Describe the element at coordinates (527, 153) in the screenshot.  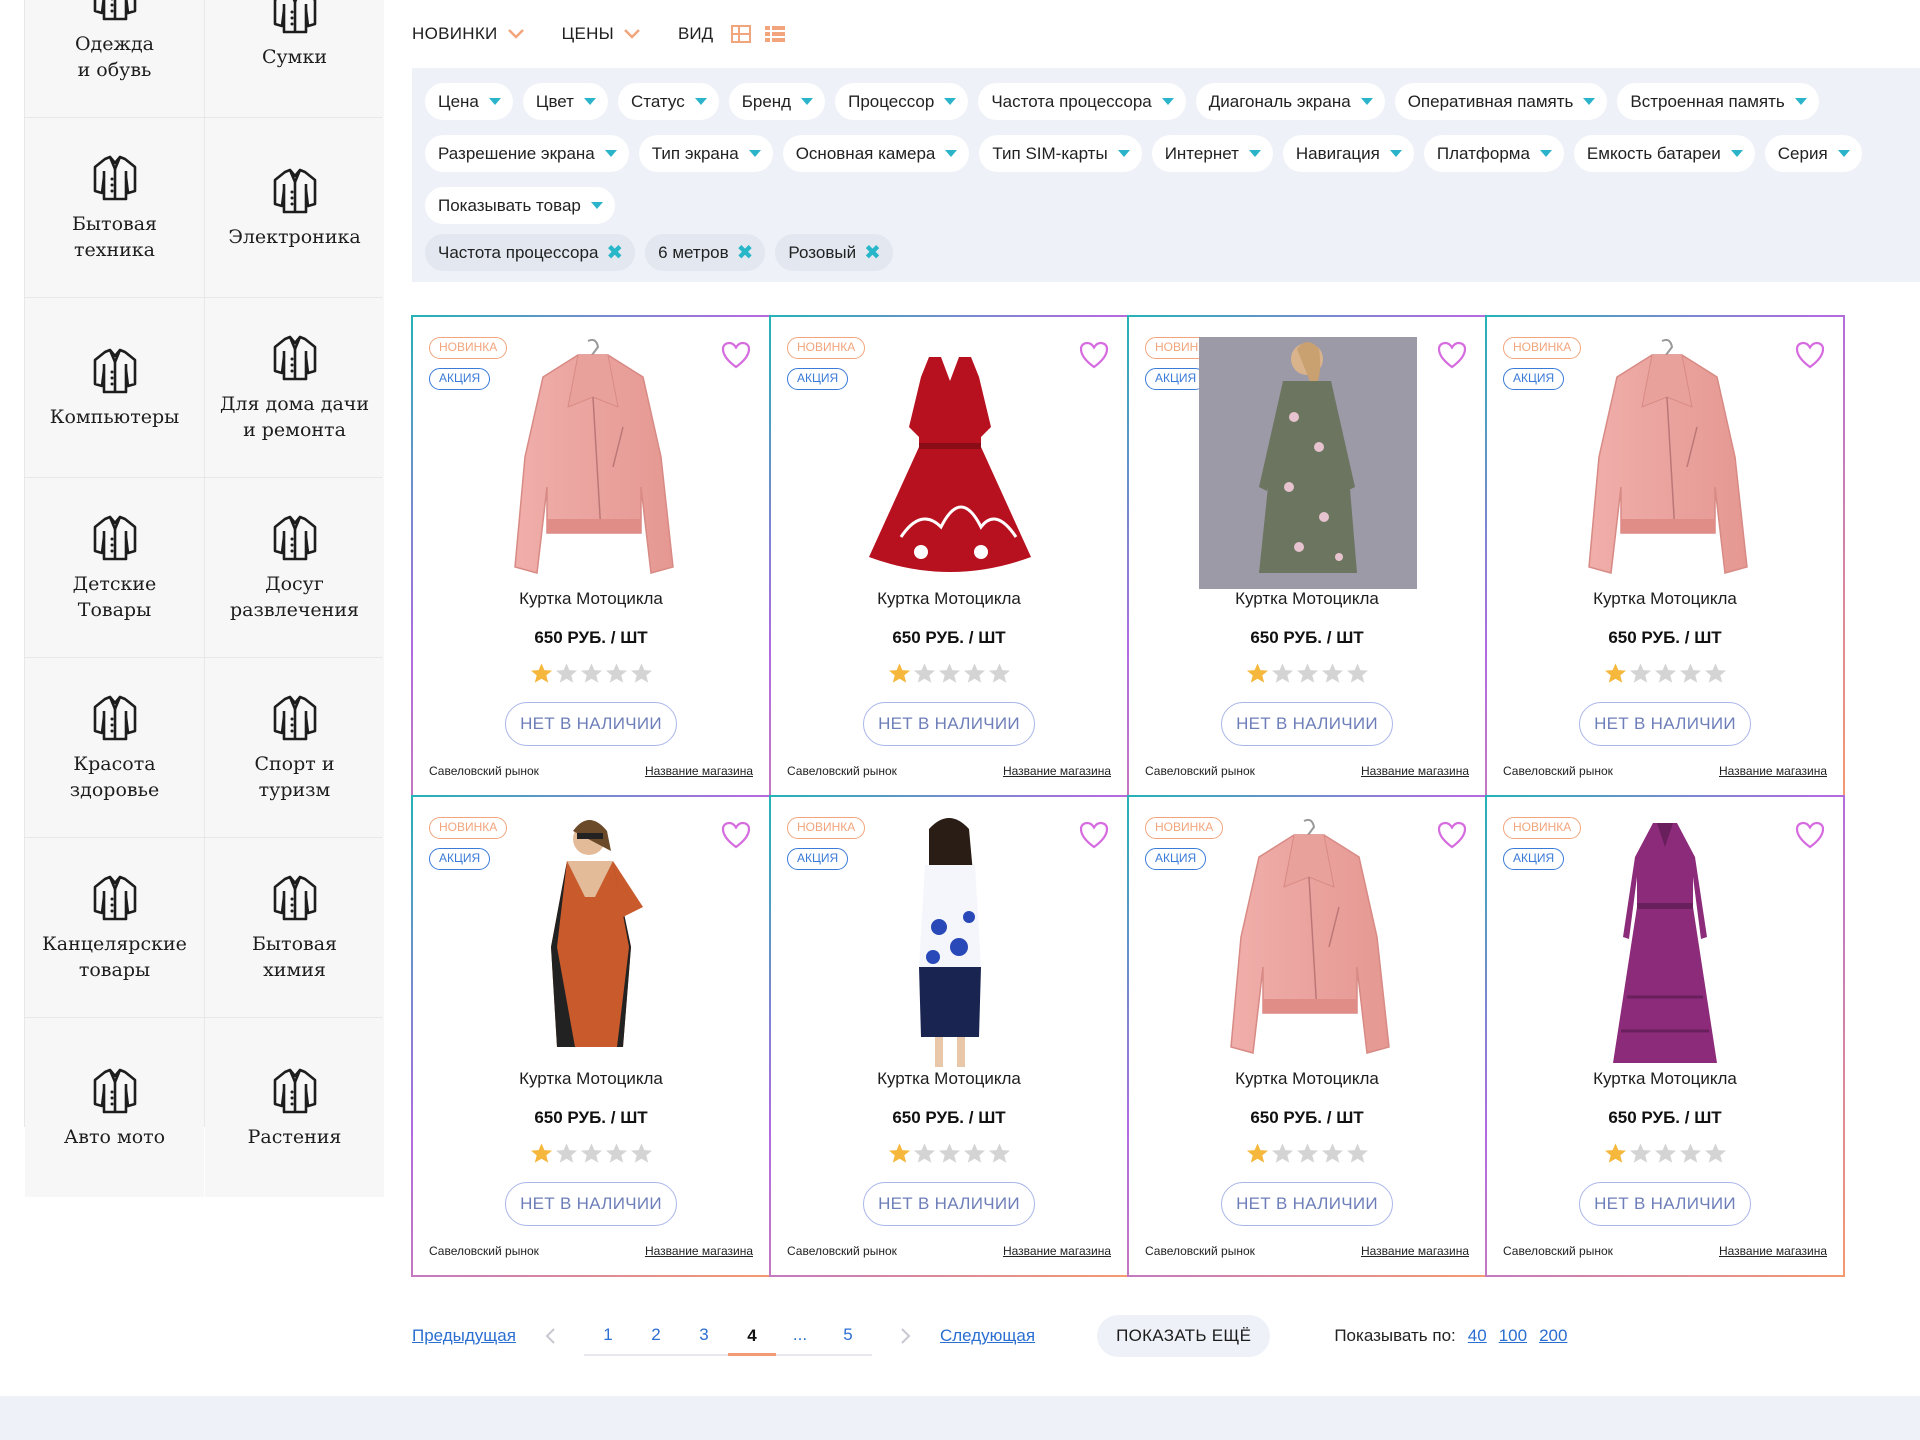
I see `filter-dropdown: Разрешение экрана` at that location.